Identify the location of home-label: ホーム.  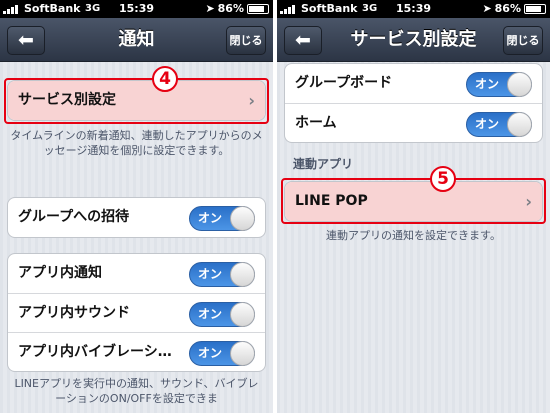
(316, 123).